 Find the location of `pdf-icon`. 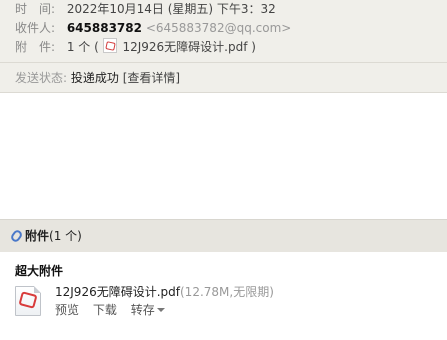

pdf-icon is located at coordinates (109, 45).